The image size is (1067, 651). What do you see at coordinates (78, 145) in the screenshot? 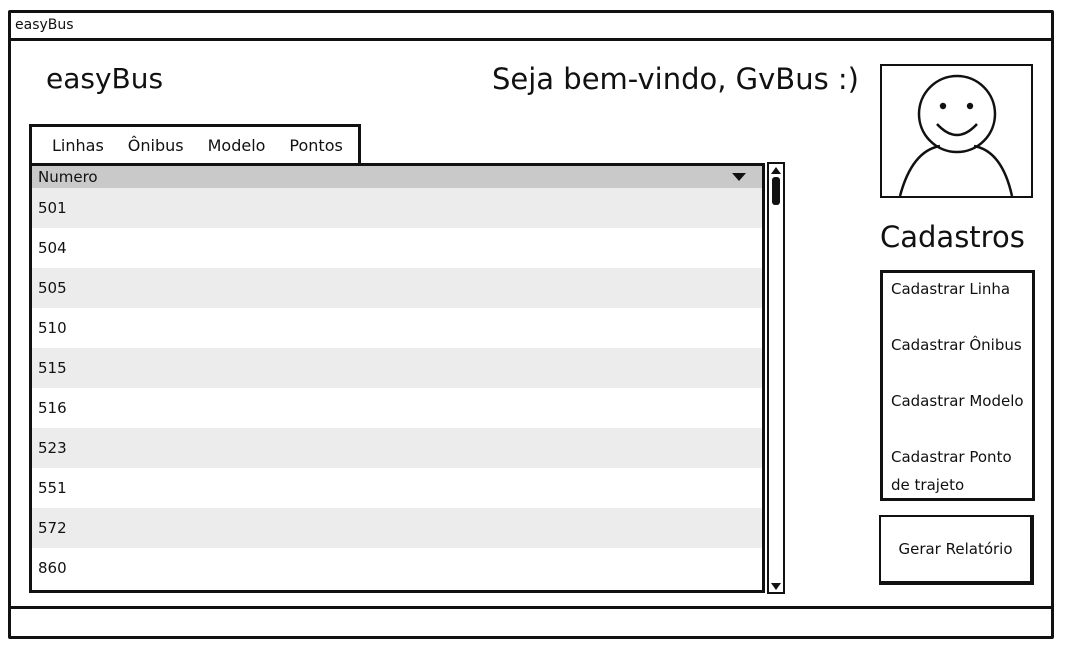
I see `tab-linhas: Linhas` at bounding box center [78, 145].